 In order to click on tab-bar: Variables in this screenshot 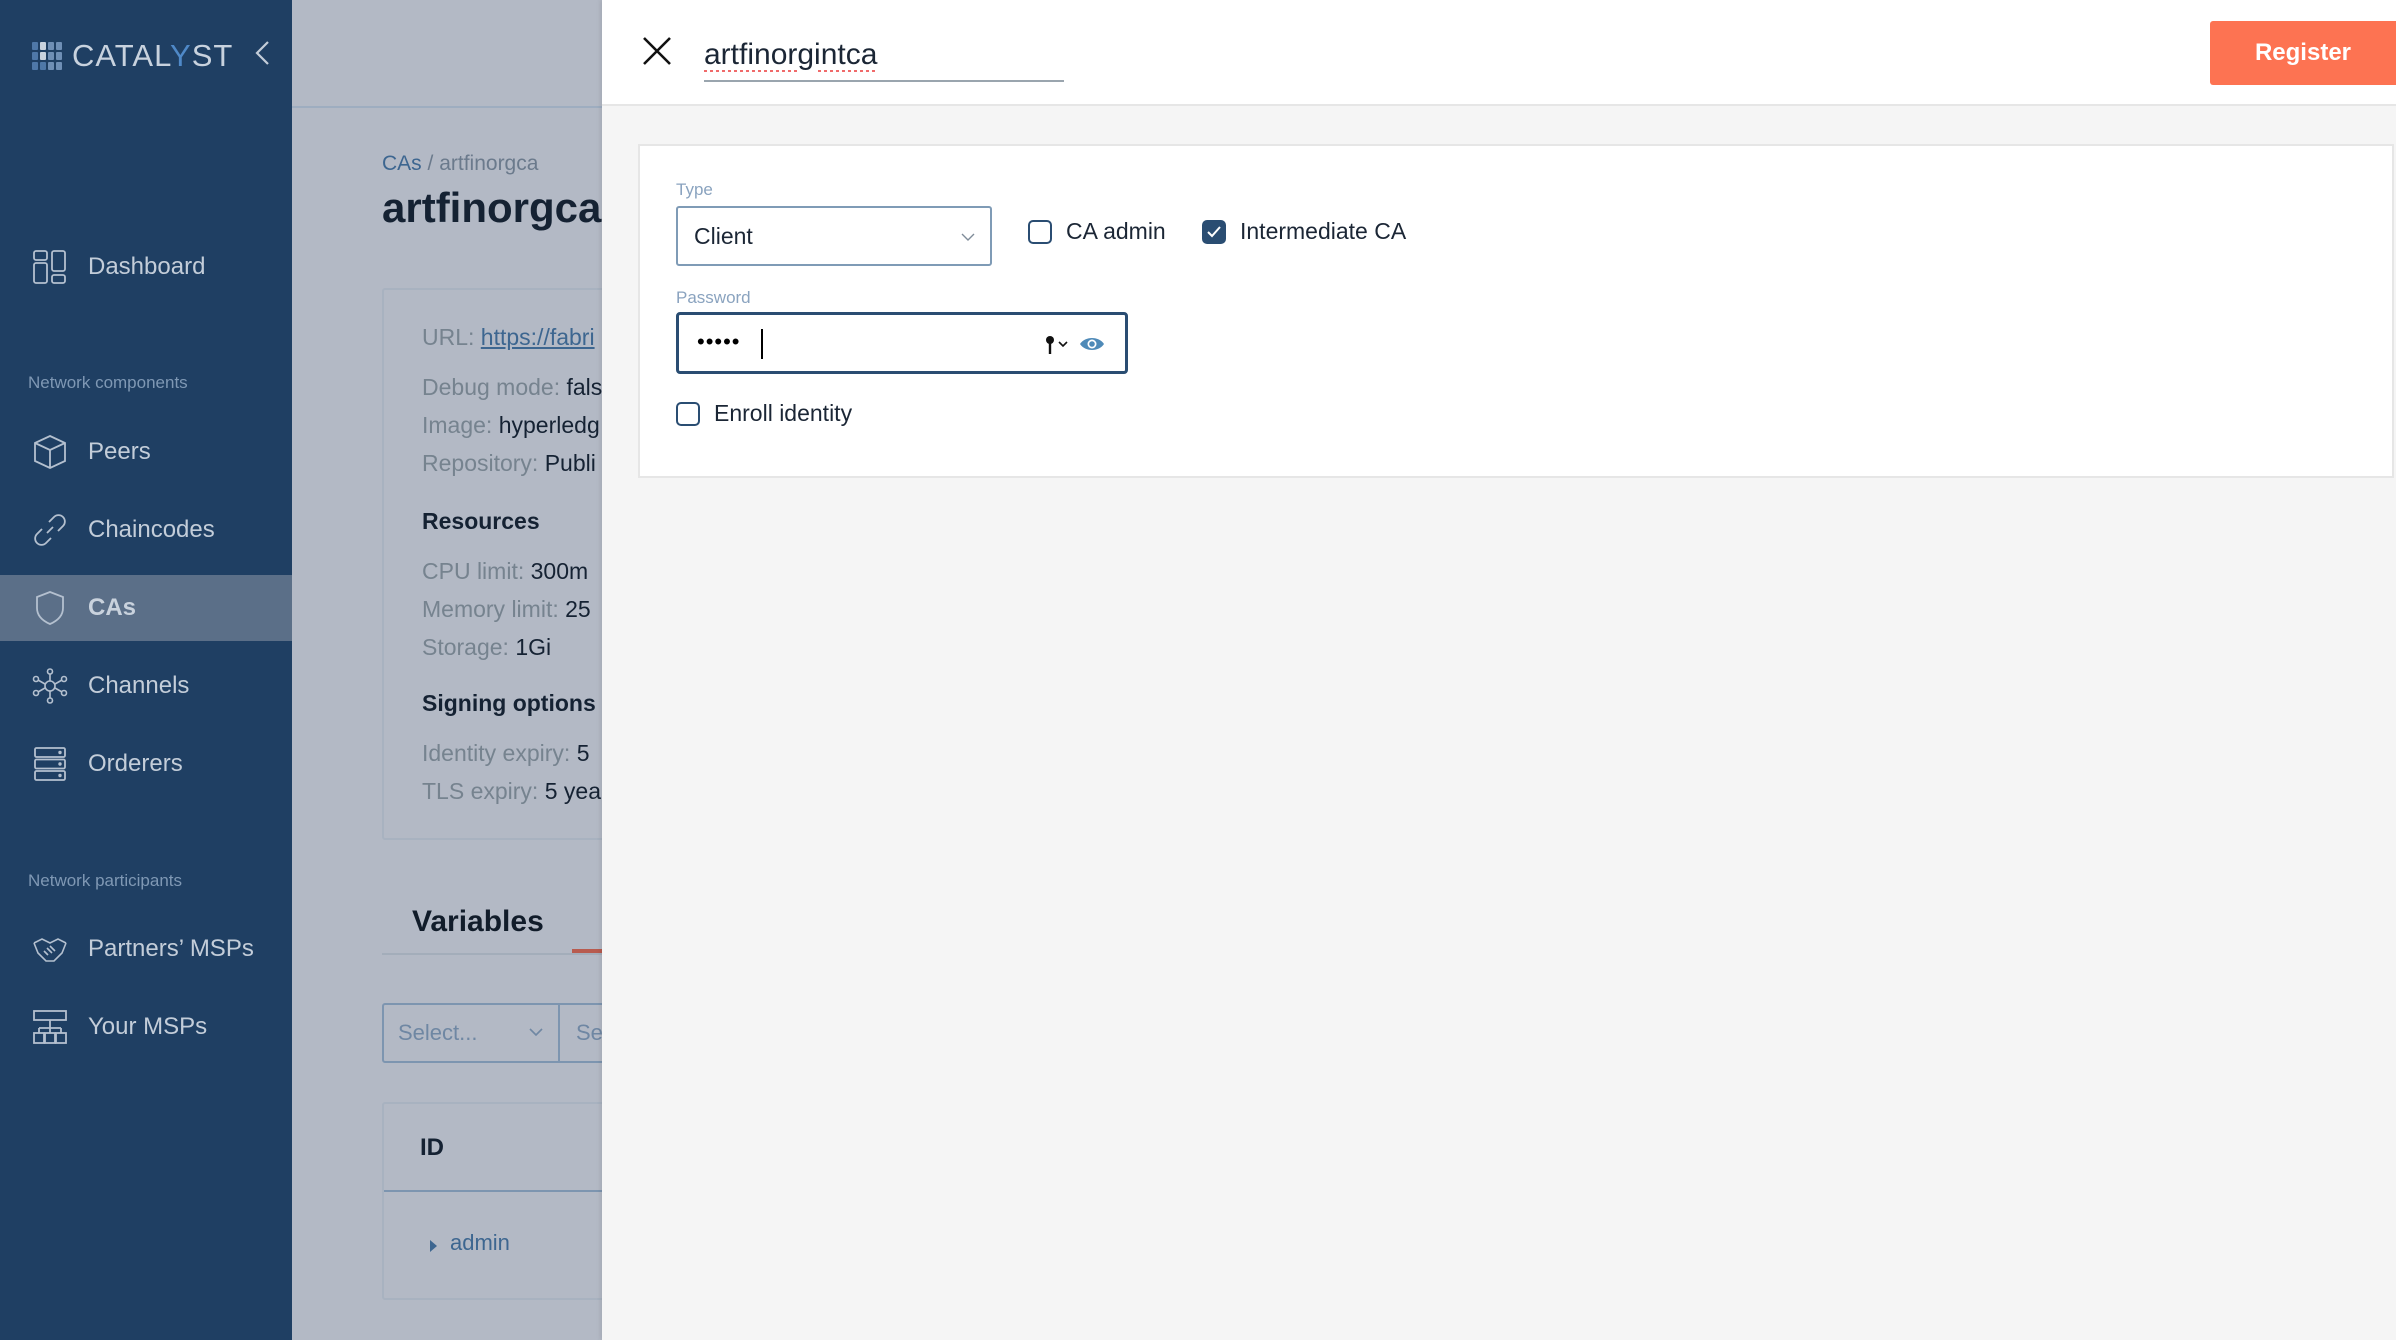, I will do `click(492, 930)`.